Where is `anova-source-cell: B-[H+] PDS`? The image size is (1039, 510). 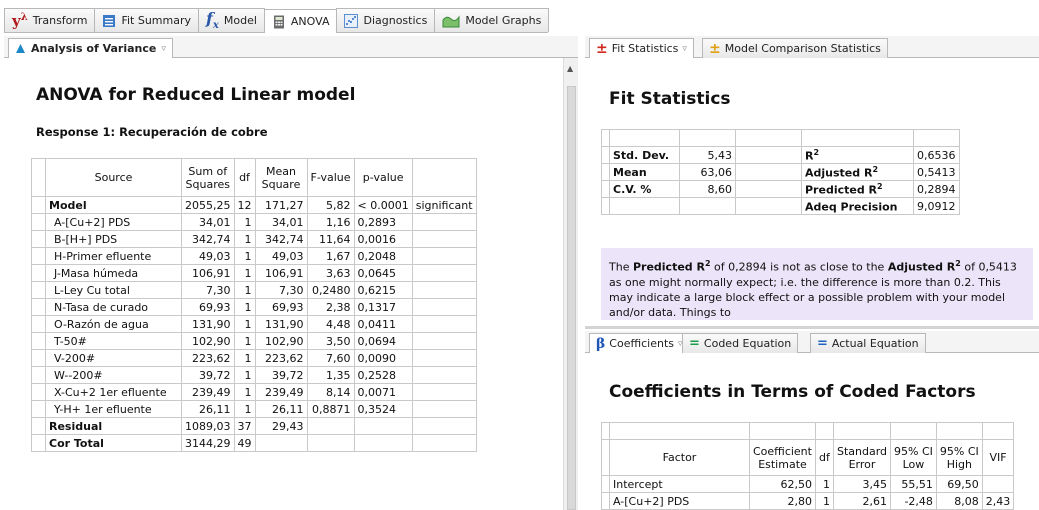
anova-source-cell: B-[H+] PDS is located at coordinates (113, 239).